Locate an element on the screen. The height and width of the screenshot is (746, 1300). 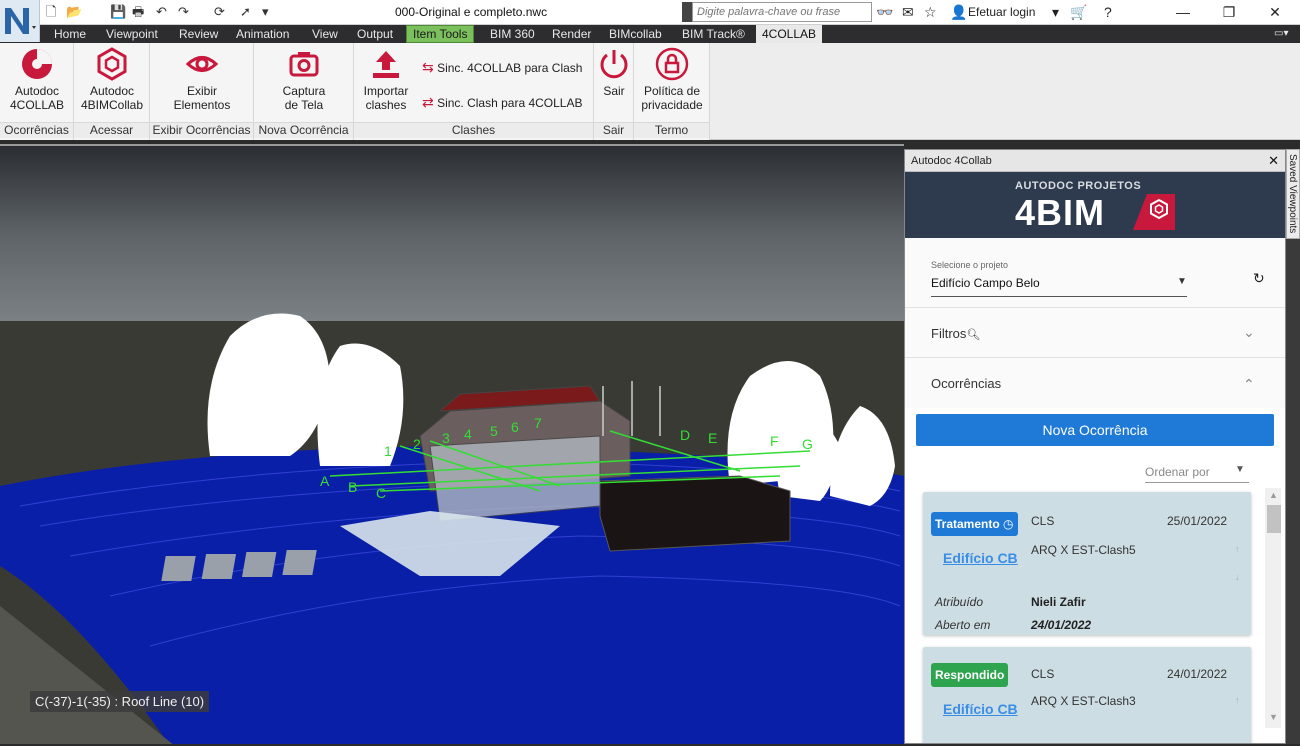
new-occurrence-button: Nova Ocorrência is located at coordinates (1095, 430).